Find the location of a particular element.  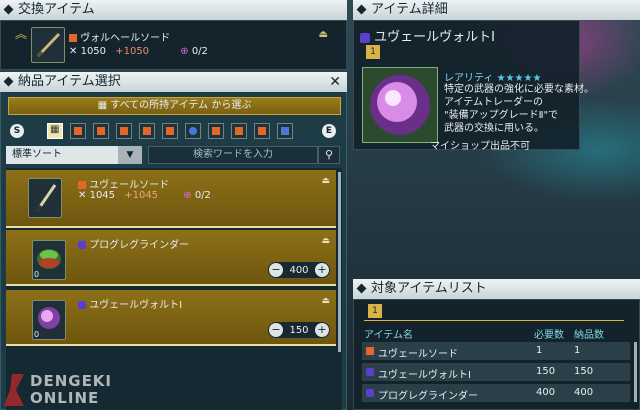

table-row: プログレグラインダー 400 400 is located at coordinates (496, 393).